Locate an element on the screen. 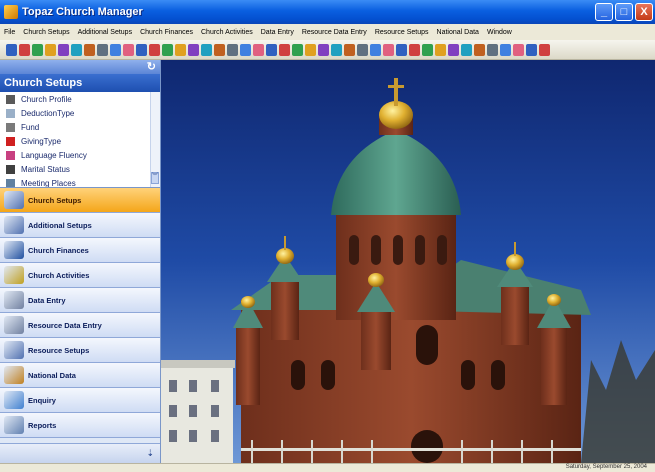 The height and width of the screenshot is (472, 655). window-controls: _ □ X is located at coordinates (624, 12).